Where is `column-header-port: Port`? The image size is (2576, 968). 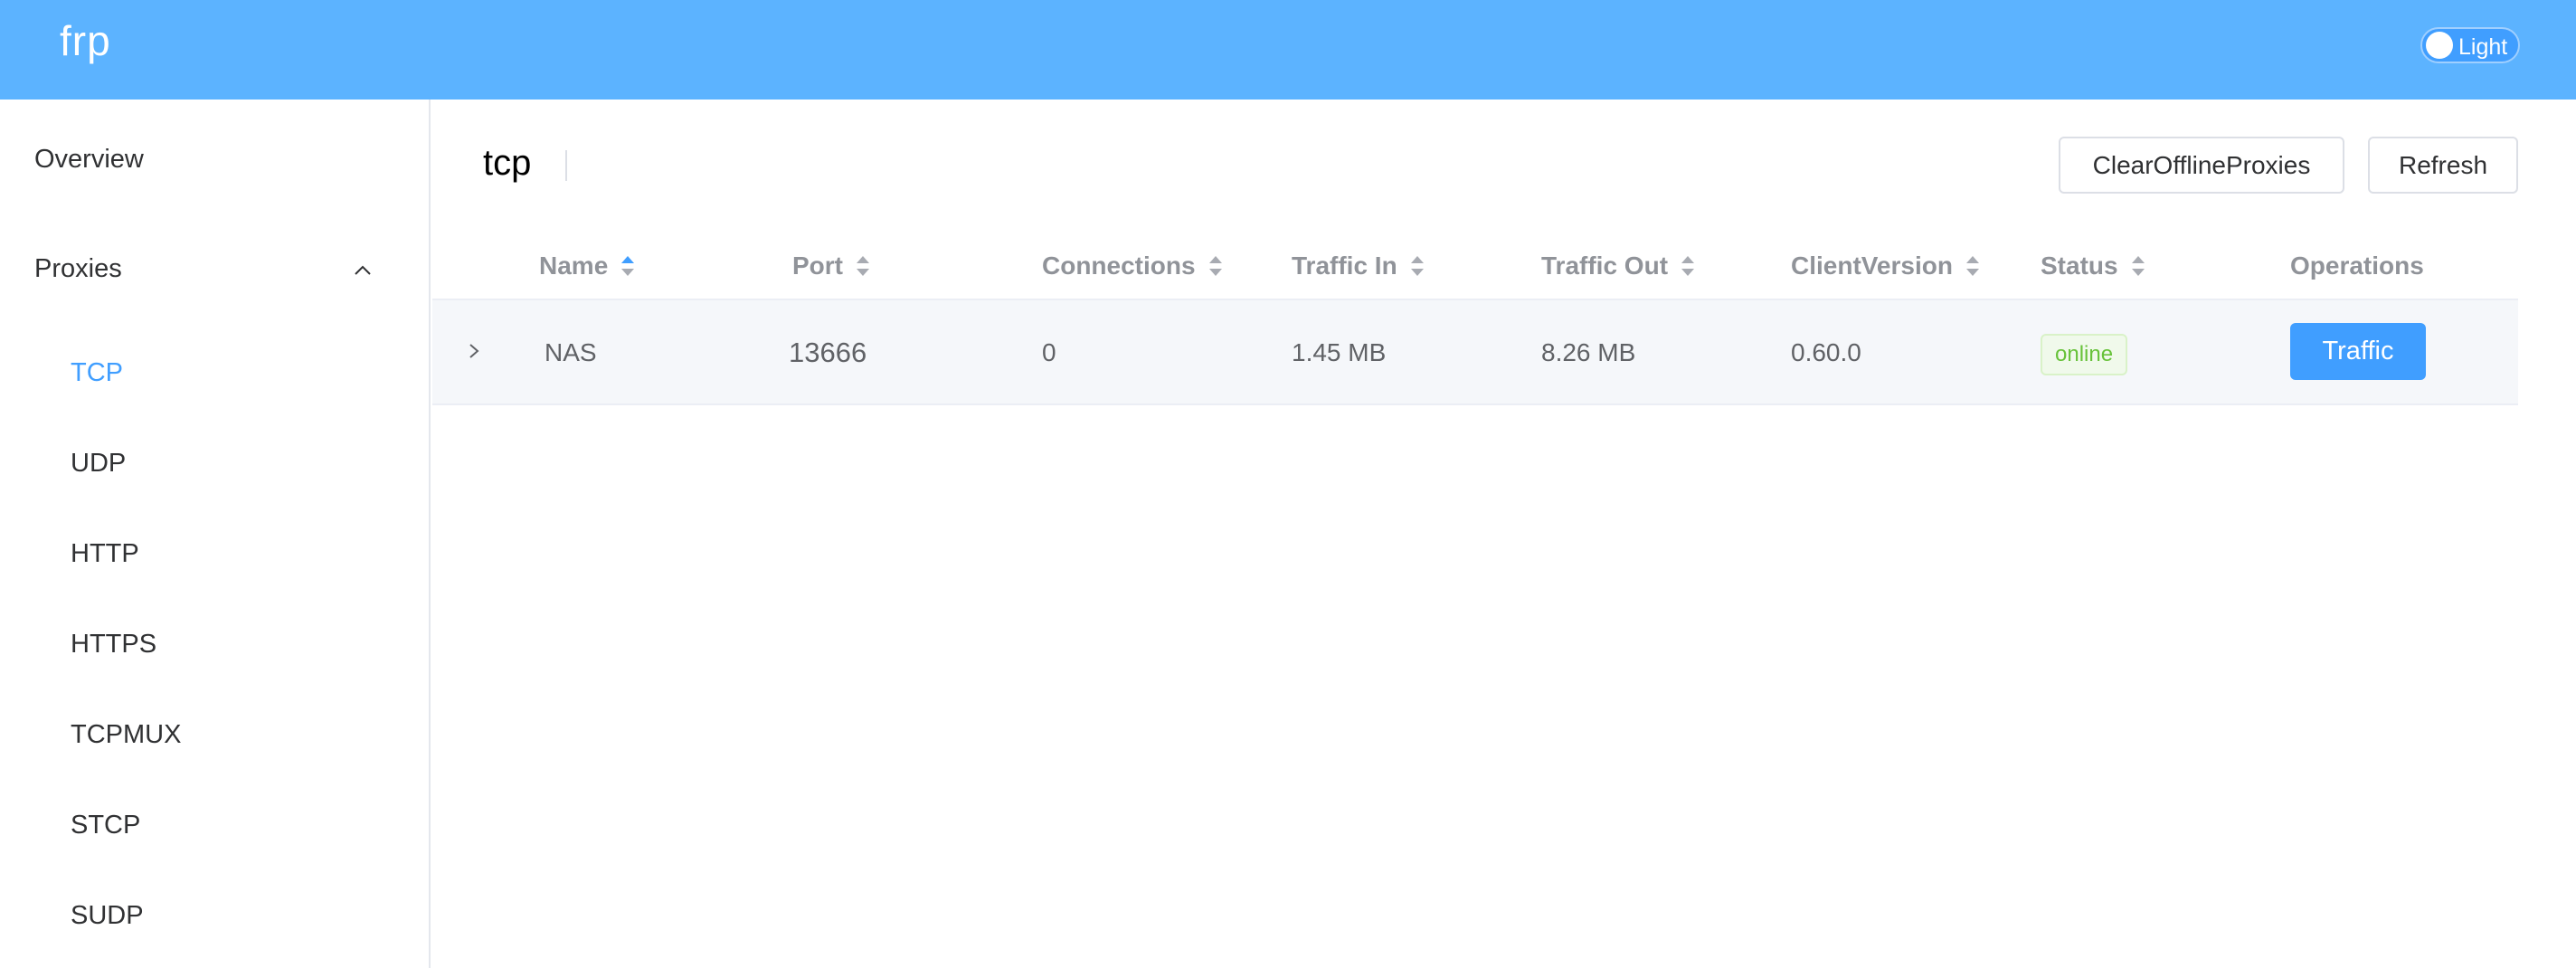 column-header-port: Port is located at coordinates (832, 265).